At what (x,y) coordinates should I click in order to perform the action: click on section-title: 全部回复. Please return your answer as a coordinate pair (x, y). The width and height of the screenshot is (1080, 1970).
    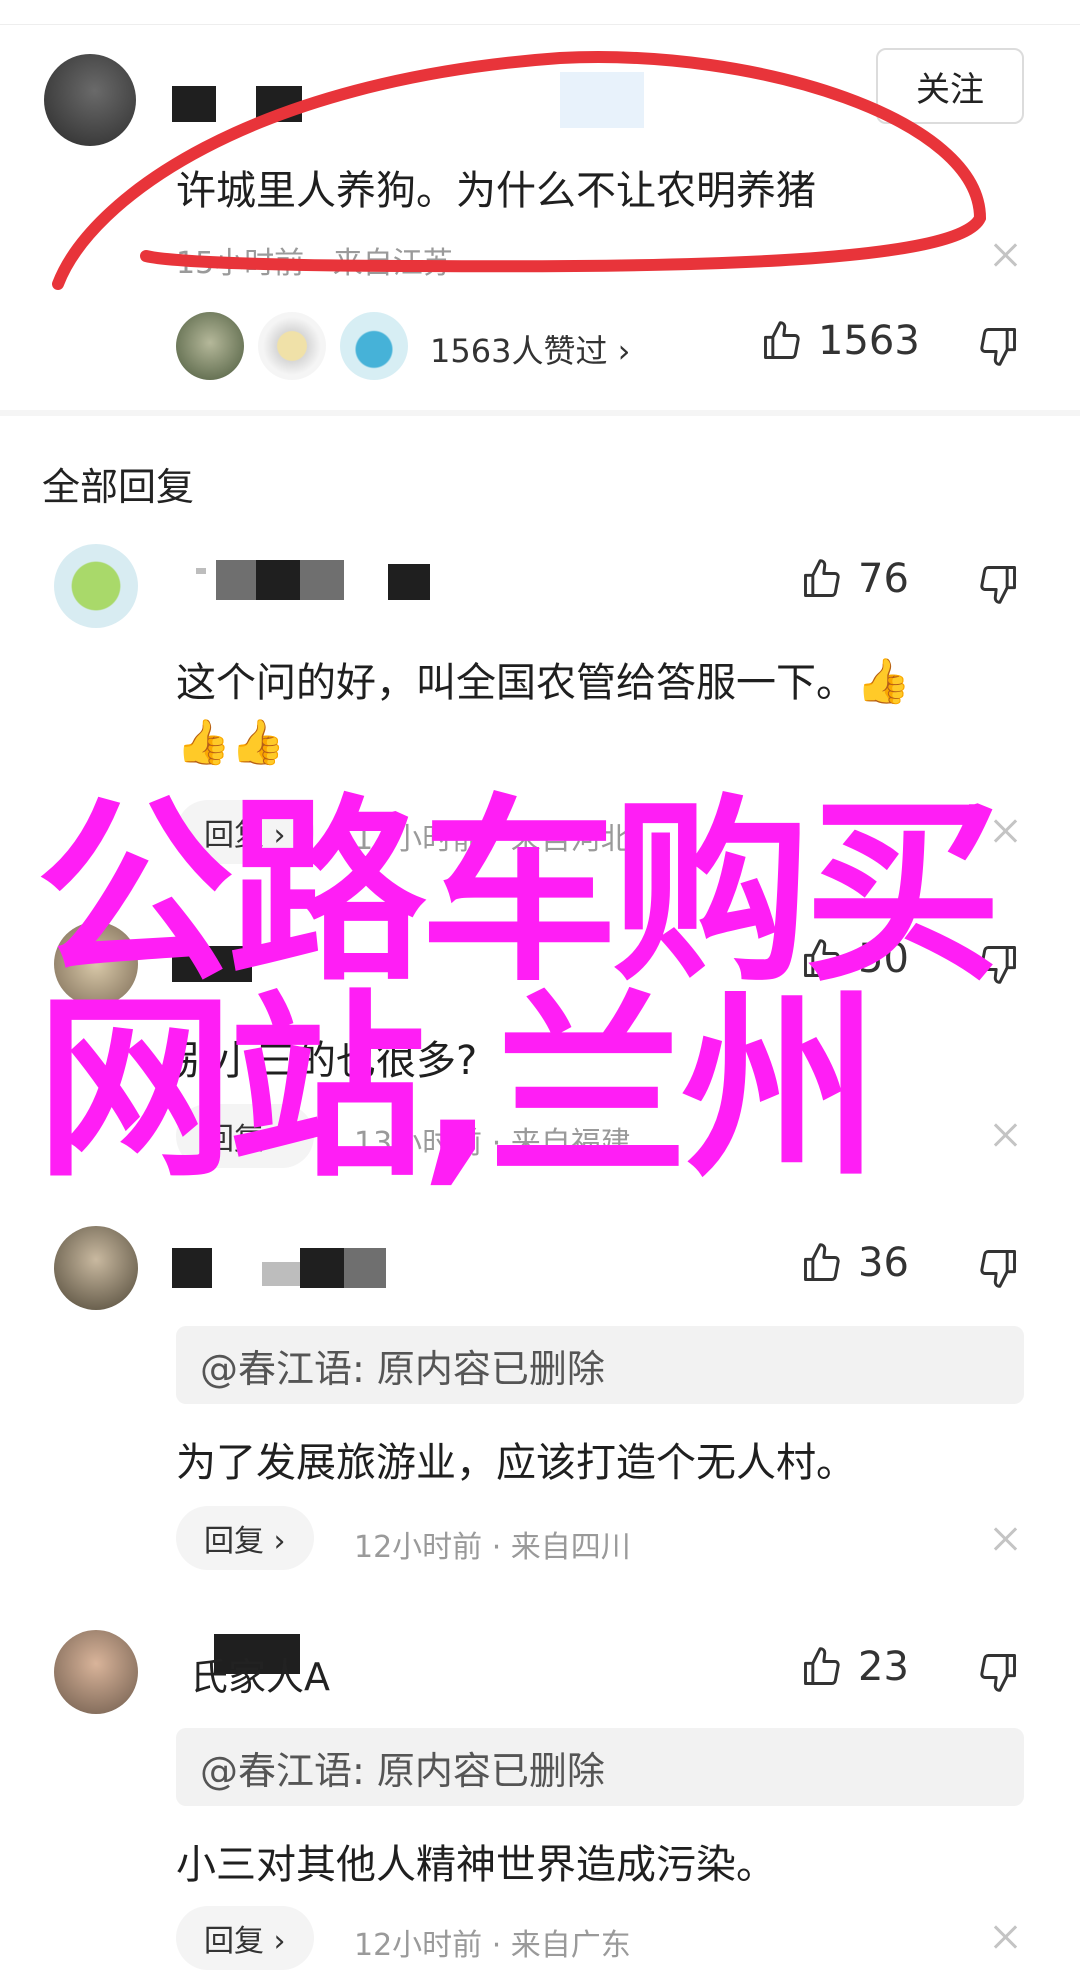
    Looking at the image, I should click on (118, 487).